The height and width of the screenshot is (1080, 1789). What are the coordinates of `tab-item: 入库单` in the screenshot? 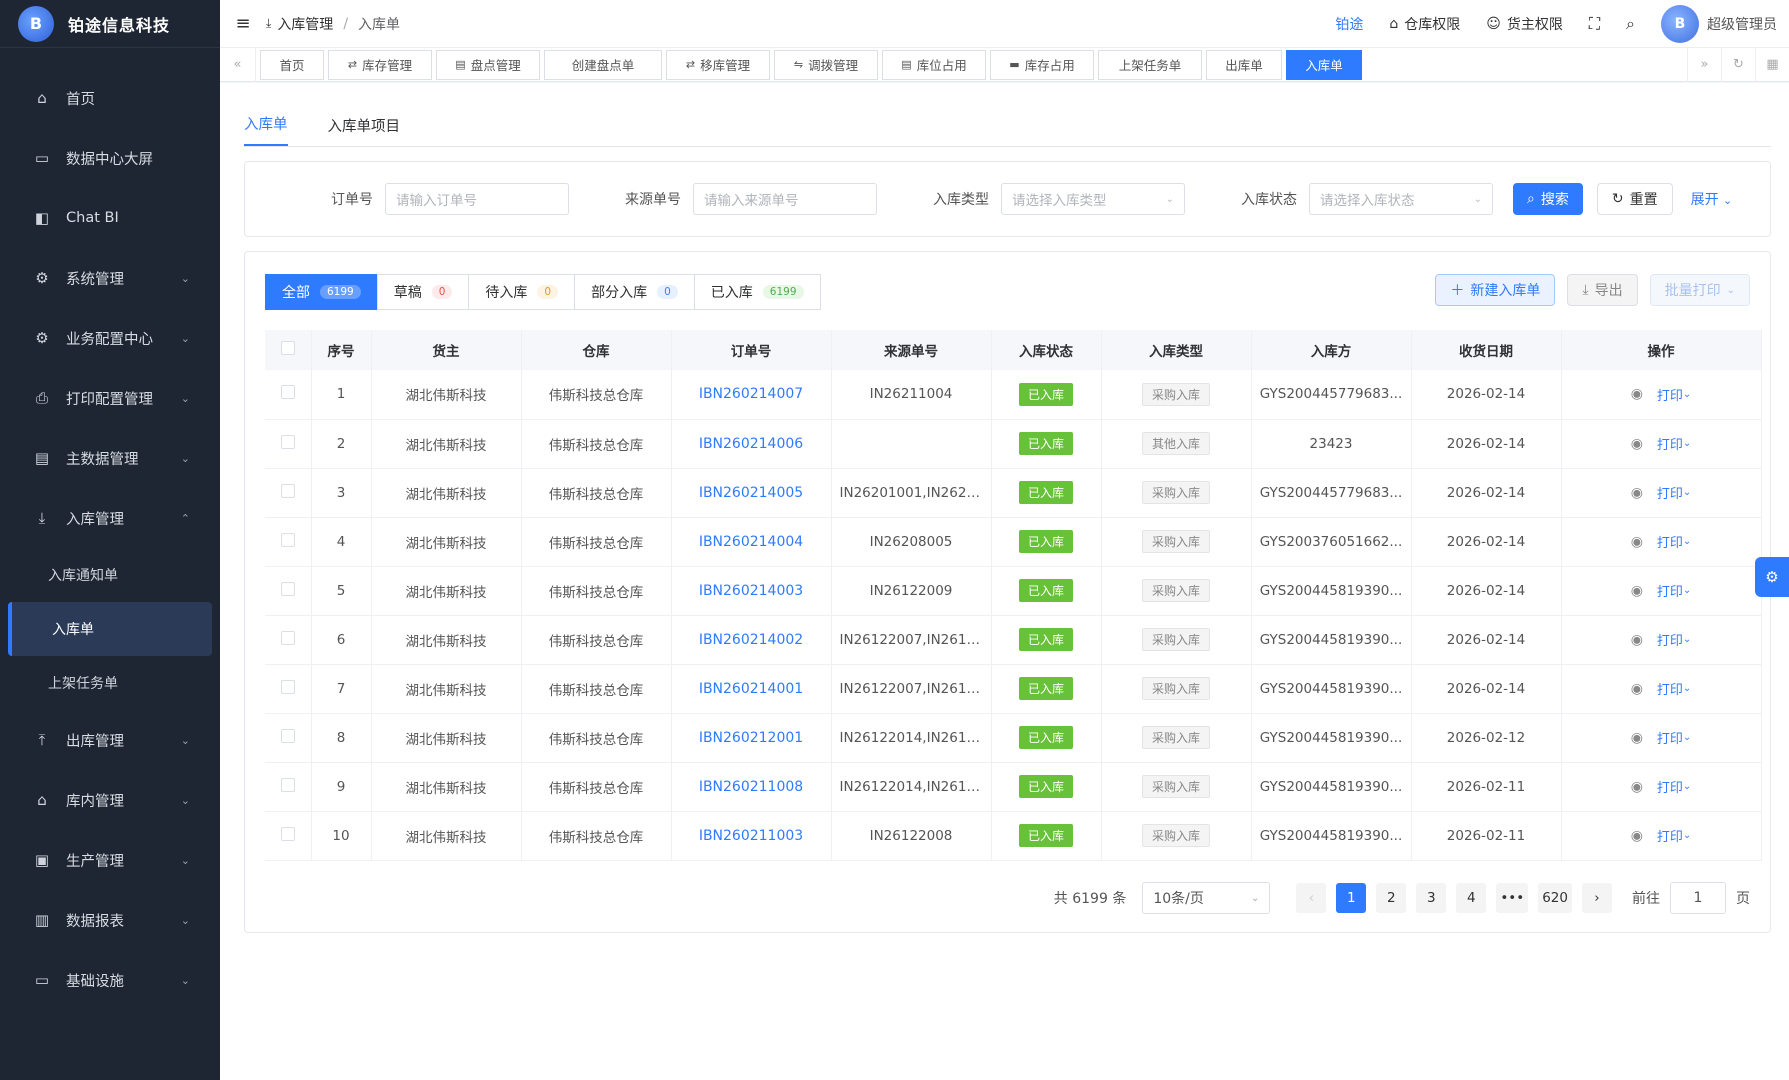 It's located at (1324, 64).